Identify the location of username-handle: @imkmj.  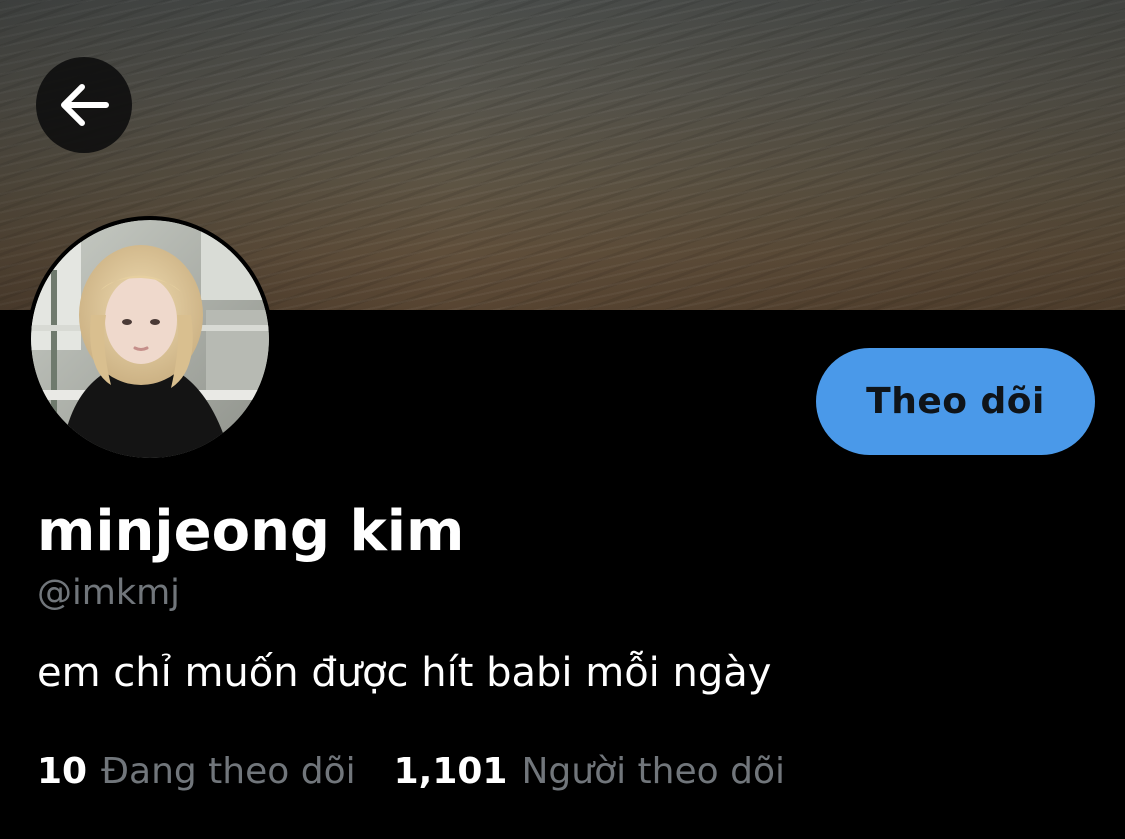
(108, 593).